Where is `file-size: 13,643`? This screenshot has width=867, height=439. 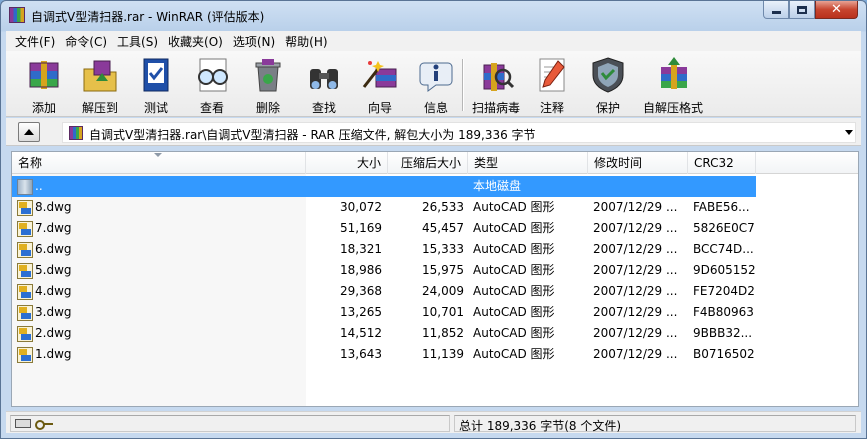 file-size: 13,643 is located at coordinates (361, 354).